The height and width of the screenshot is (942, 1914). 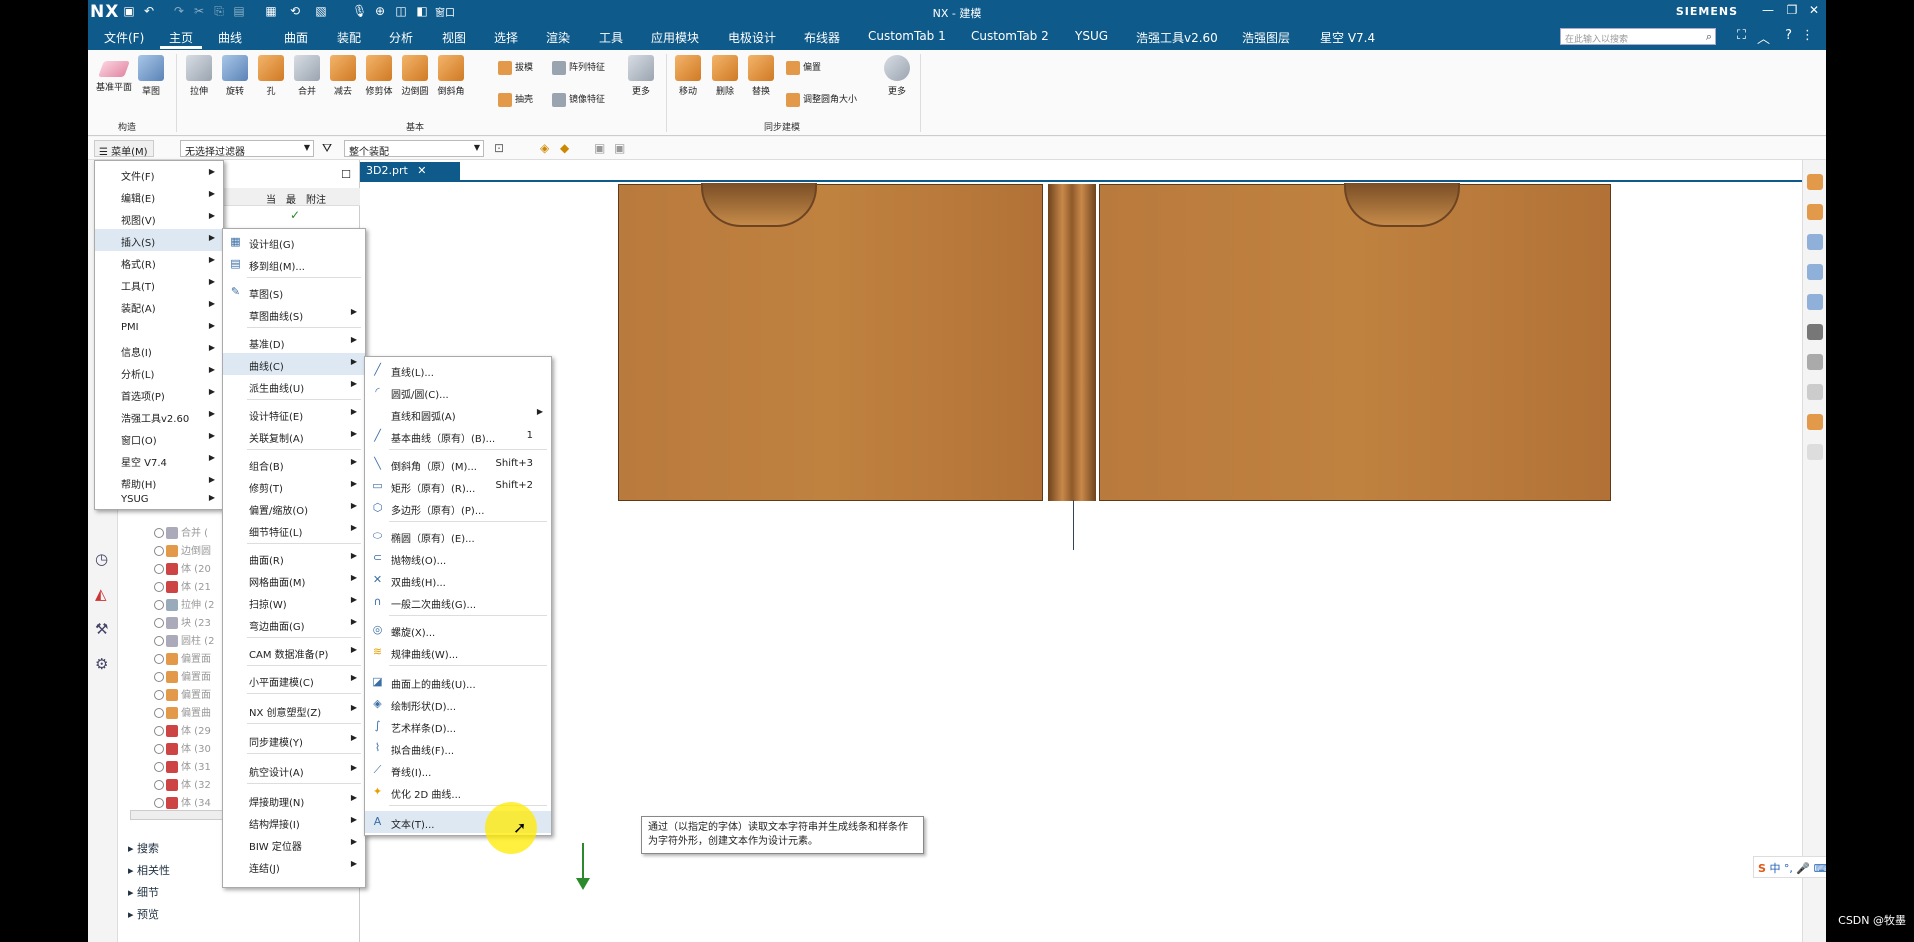 I want to click on menu-item-design-group: ▦ 设计组(G), so click(x=294, y=242).